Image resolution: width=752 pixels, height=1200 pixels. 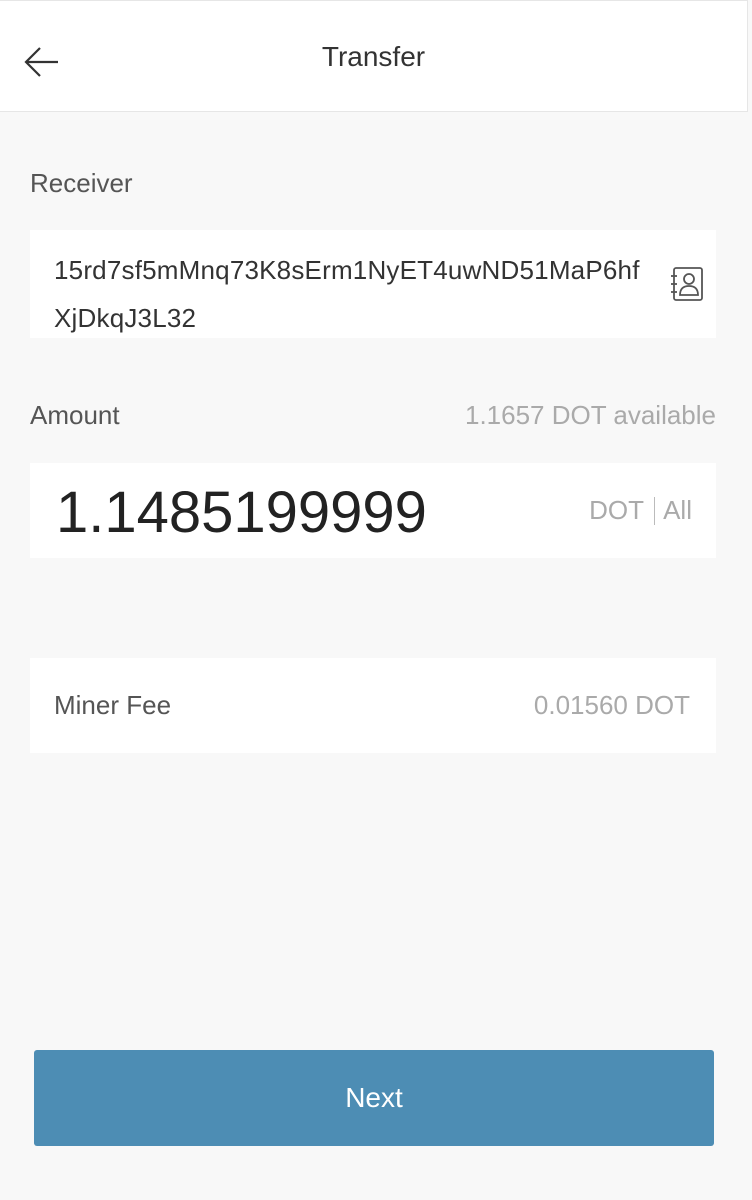 I want to click on header-bar: Transfer, so click(x=374, y=56).